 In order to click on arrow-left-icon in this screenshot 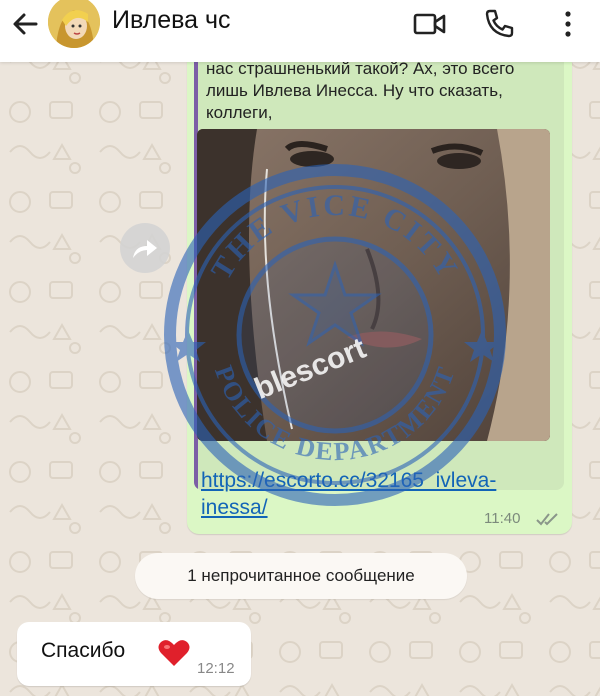, I will do `click(26, 25)`.